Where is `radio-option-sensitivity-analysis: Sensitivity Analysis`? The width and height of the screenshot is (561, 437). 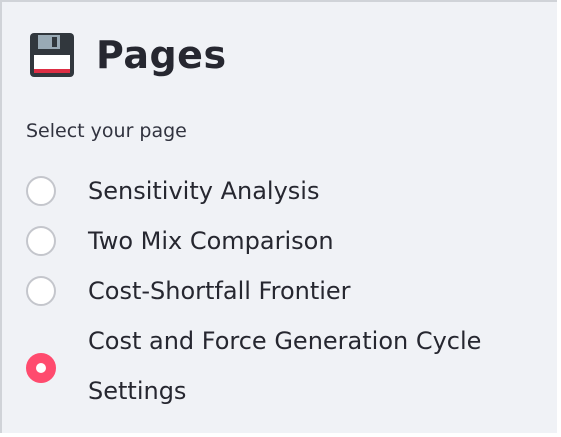 radio-option-sensitivity-analysis: Sensitivity Analysis is located at coordinates (291, 191).